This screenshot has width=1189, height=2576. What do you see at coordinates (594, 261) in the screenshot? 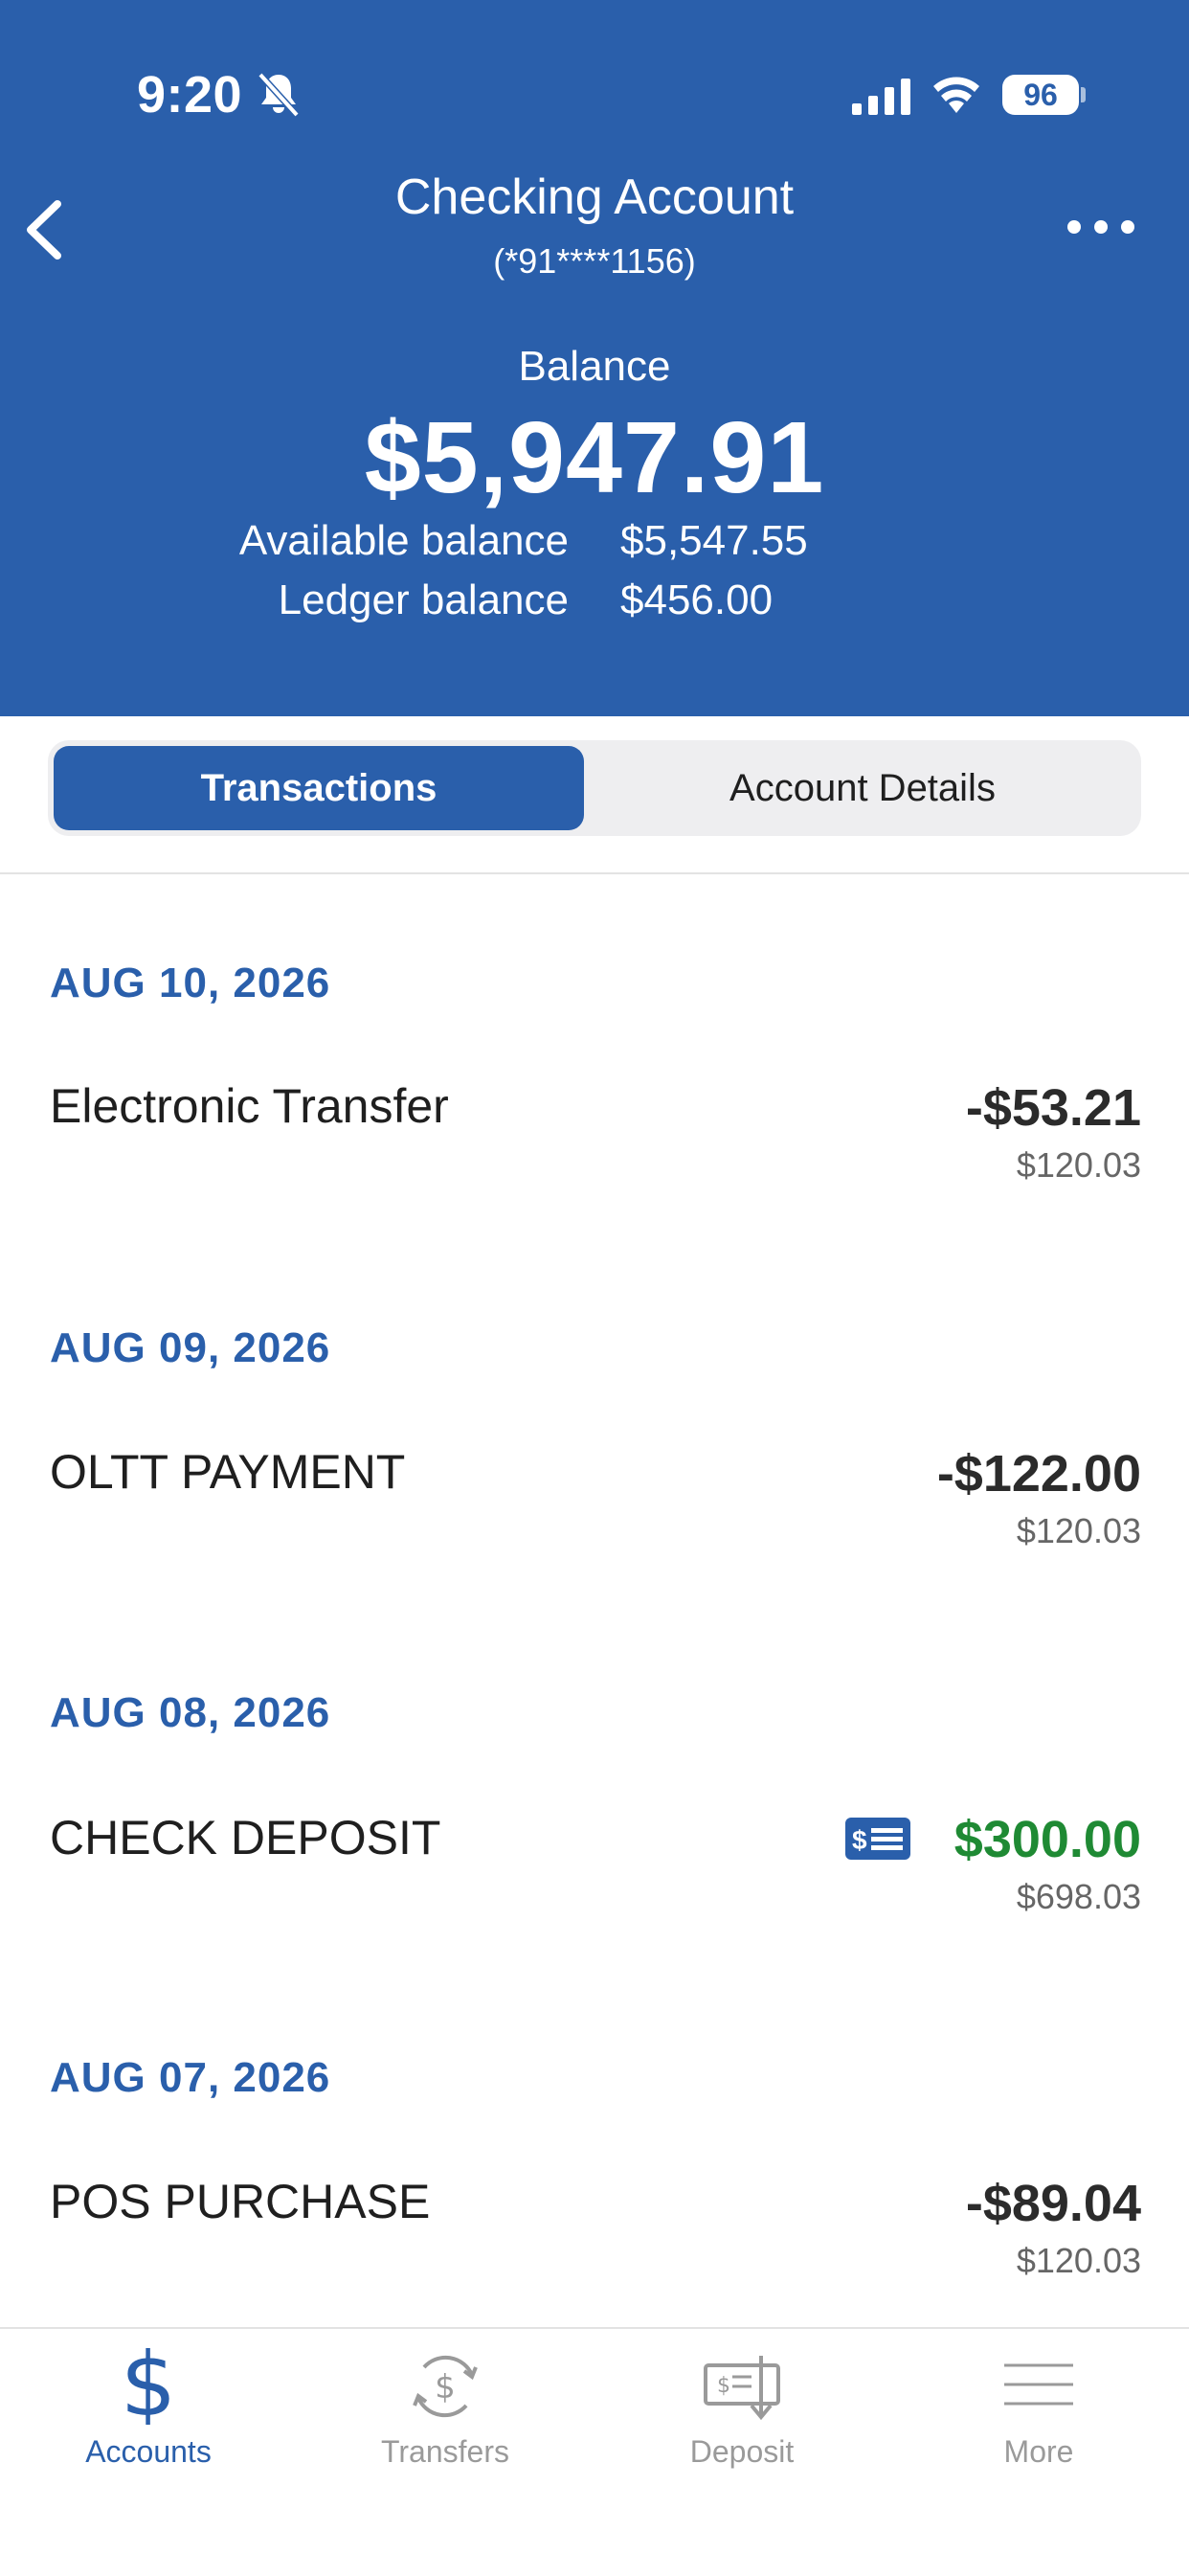
I see `account-number: (*91****1156)` at bounding box center [594, 261].